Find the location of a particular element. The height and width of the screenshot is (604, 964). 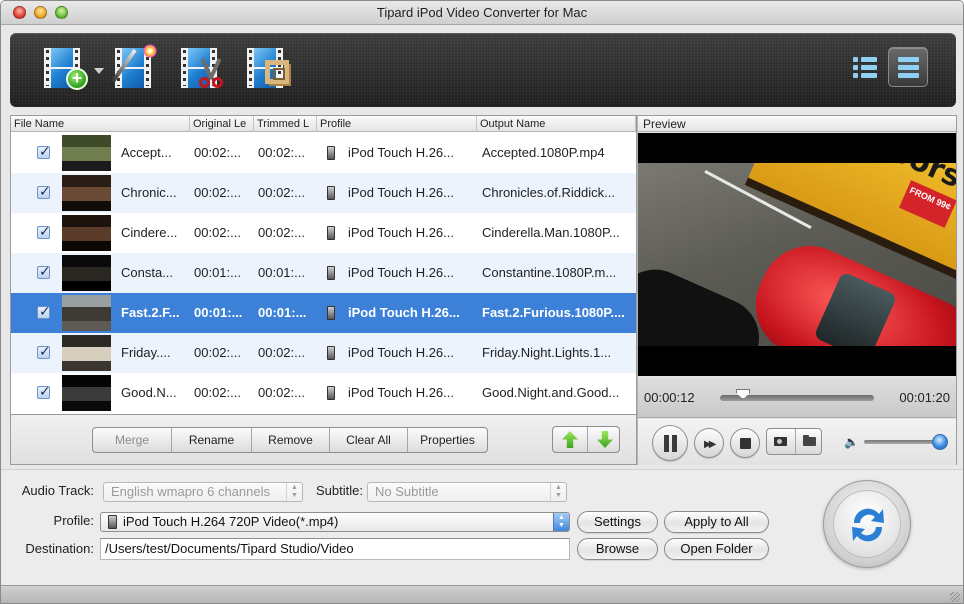

dropdown-arrow-icon is located at coordinates (99, 71).